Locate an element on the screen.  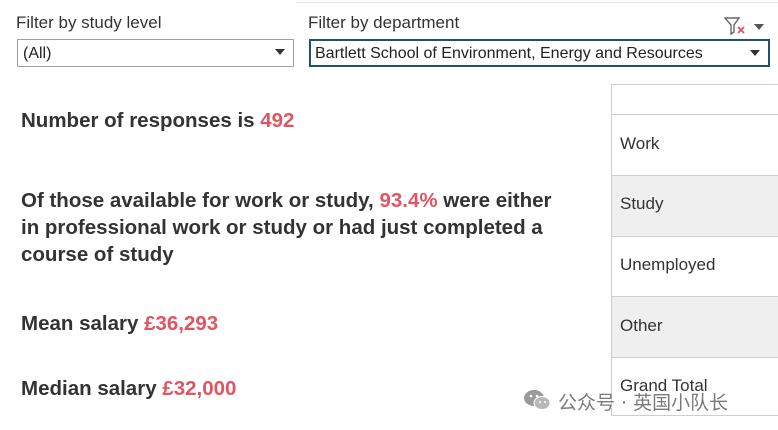
available-label: Of those available for work or study, is located at coordinates (200, 200).